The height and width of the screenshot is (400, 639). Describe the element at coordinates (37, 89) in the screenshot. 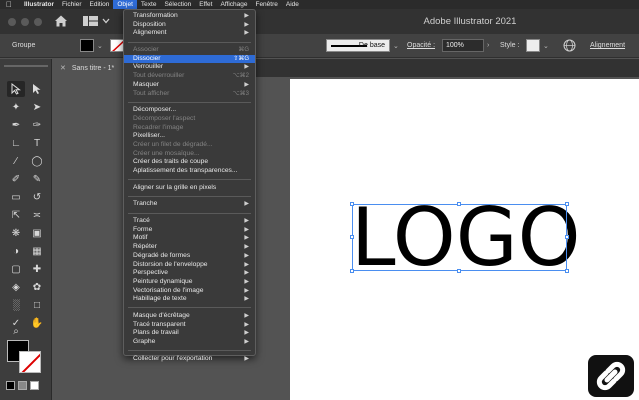

I see `direct-selection-tool-icon` at that location.